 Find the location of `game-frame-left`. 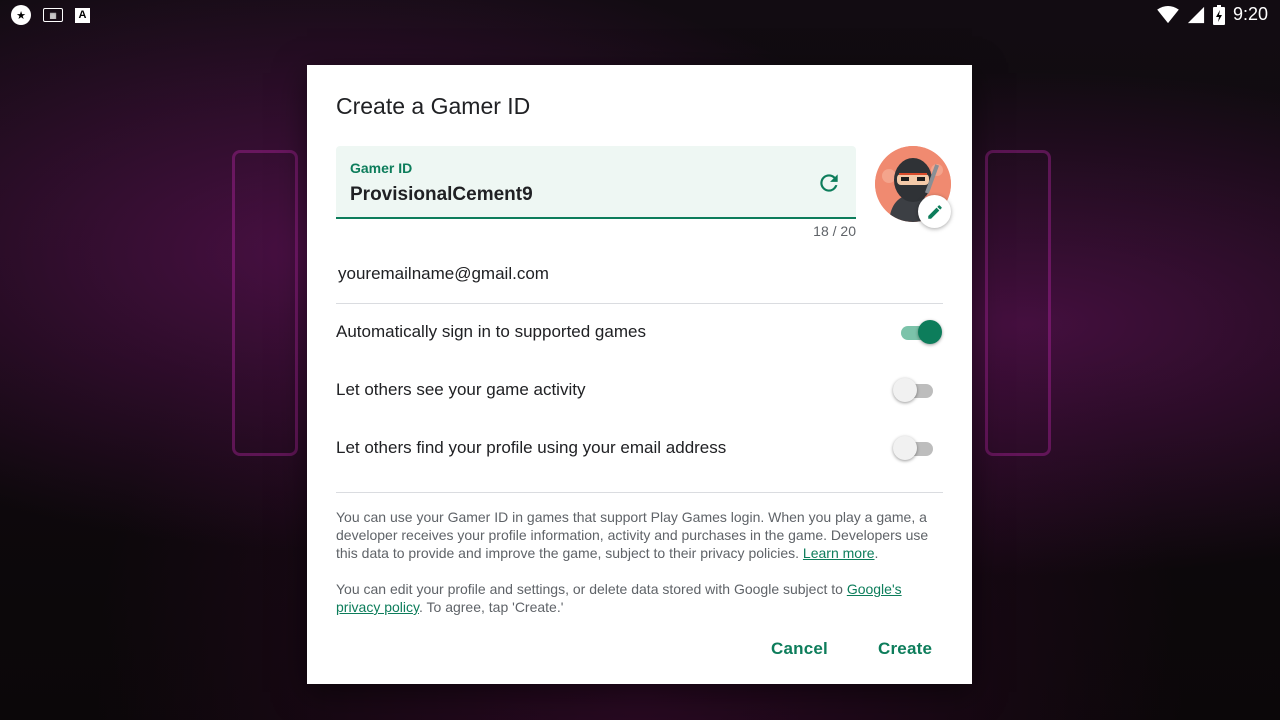

game-frame-left is located at coordinates (265, 303).